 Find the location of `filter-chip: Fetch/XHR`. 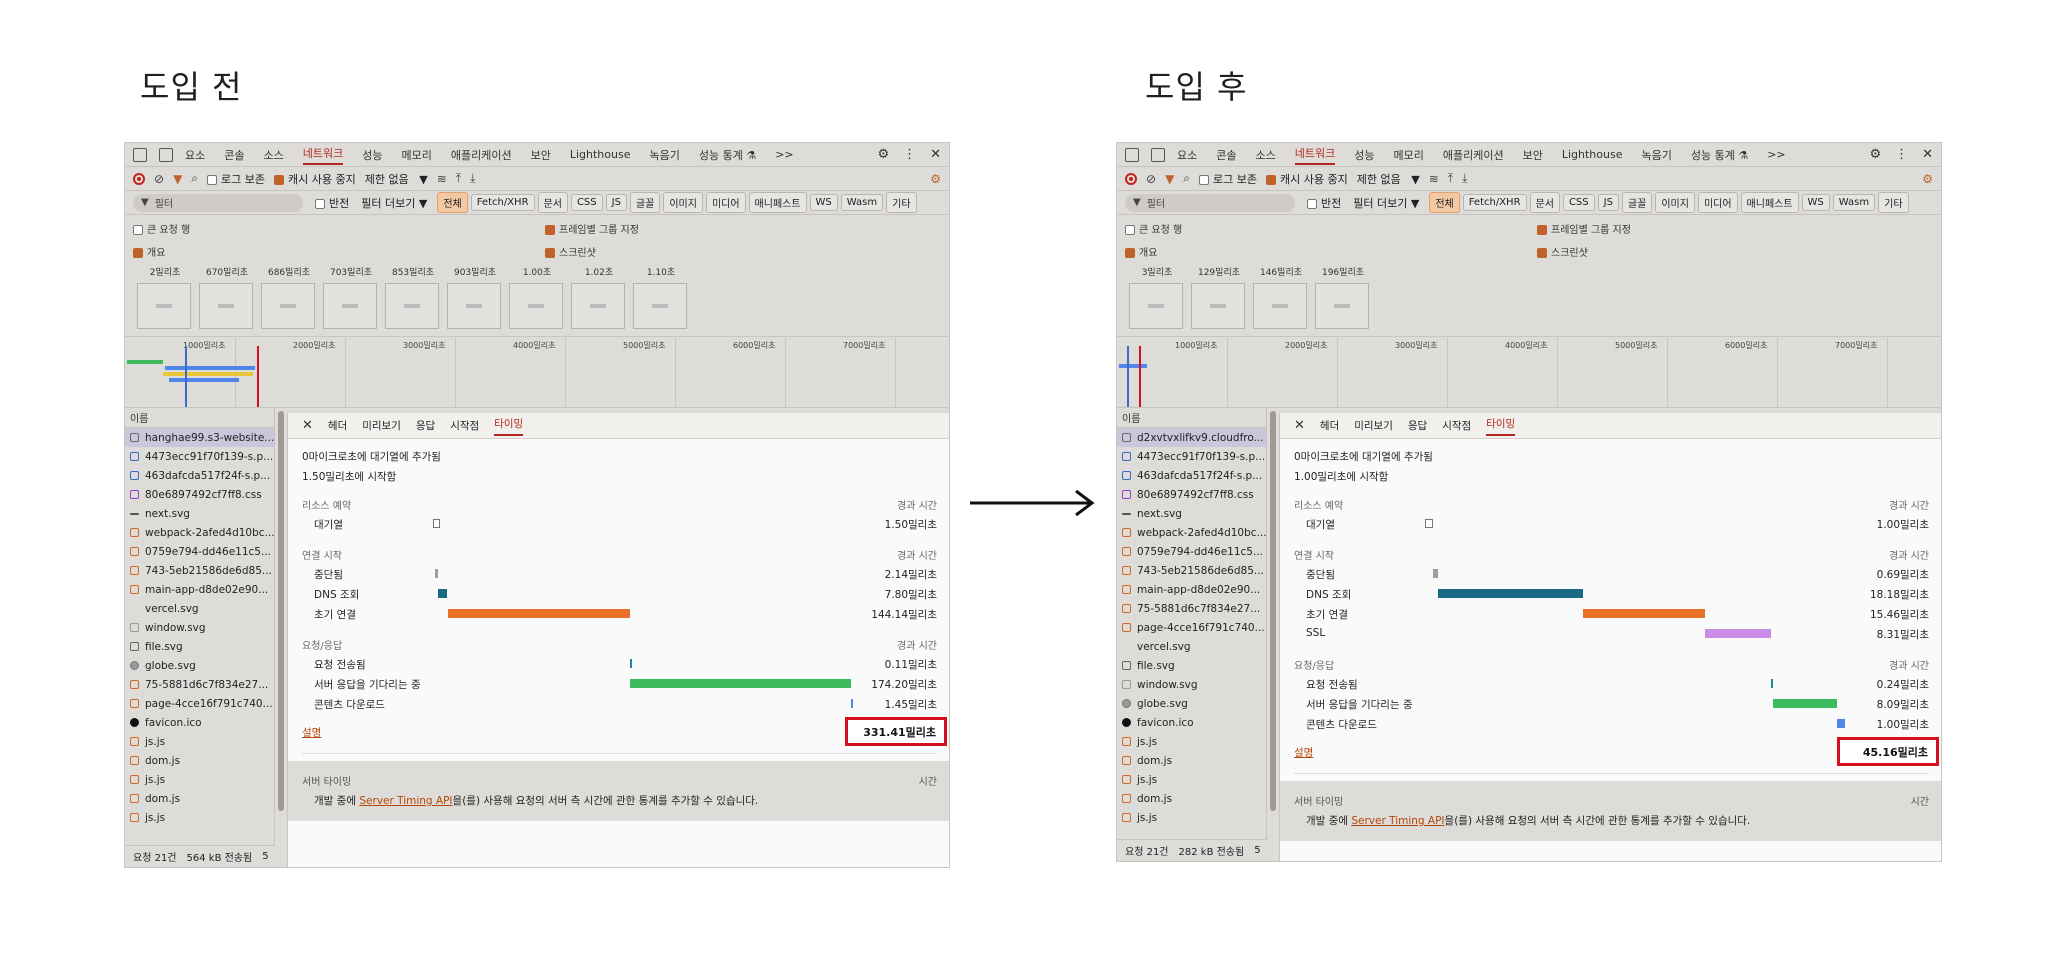

filter-chip: Fetch/XHR is located at coordinates (502, 202).